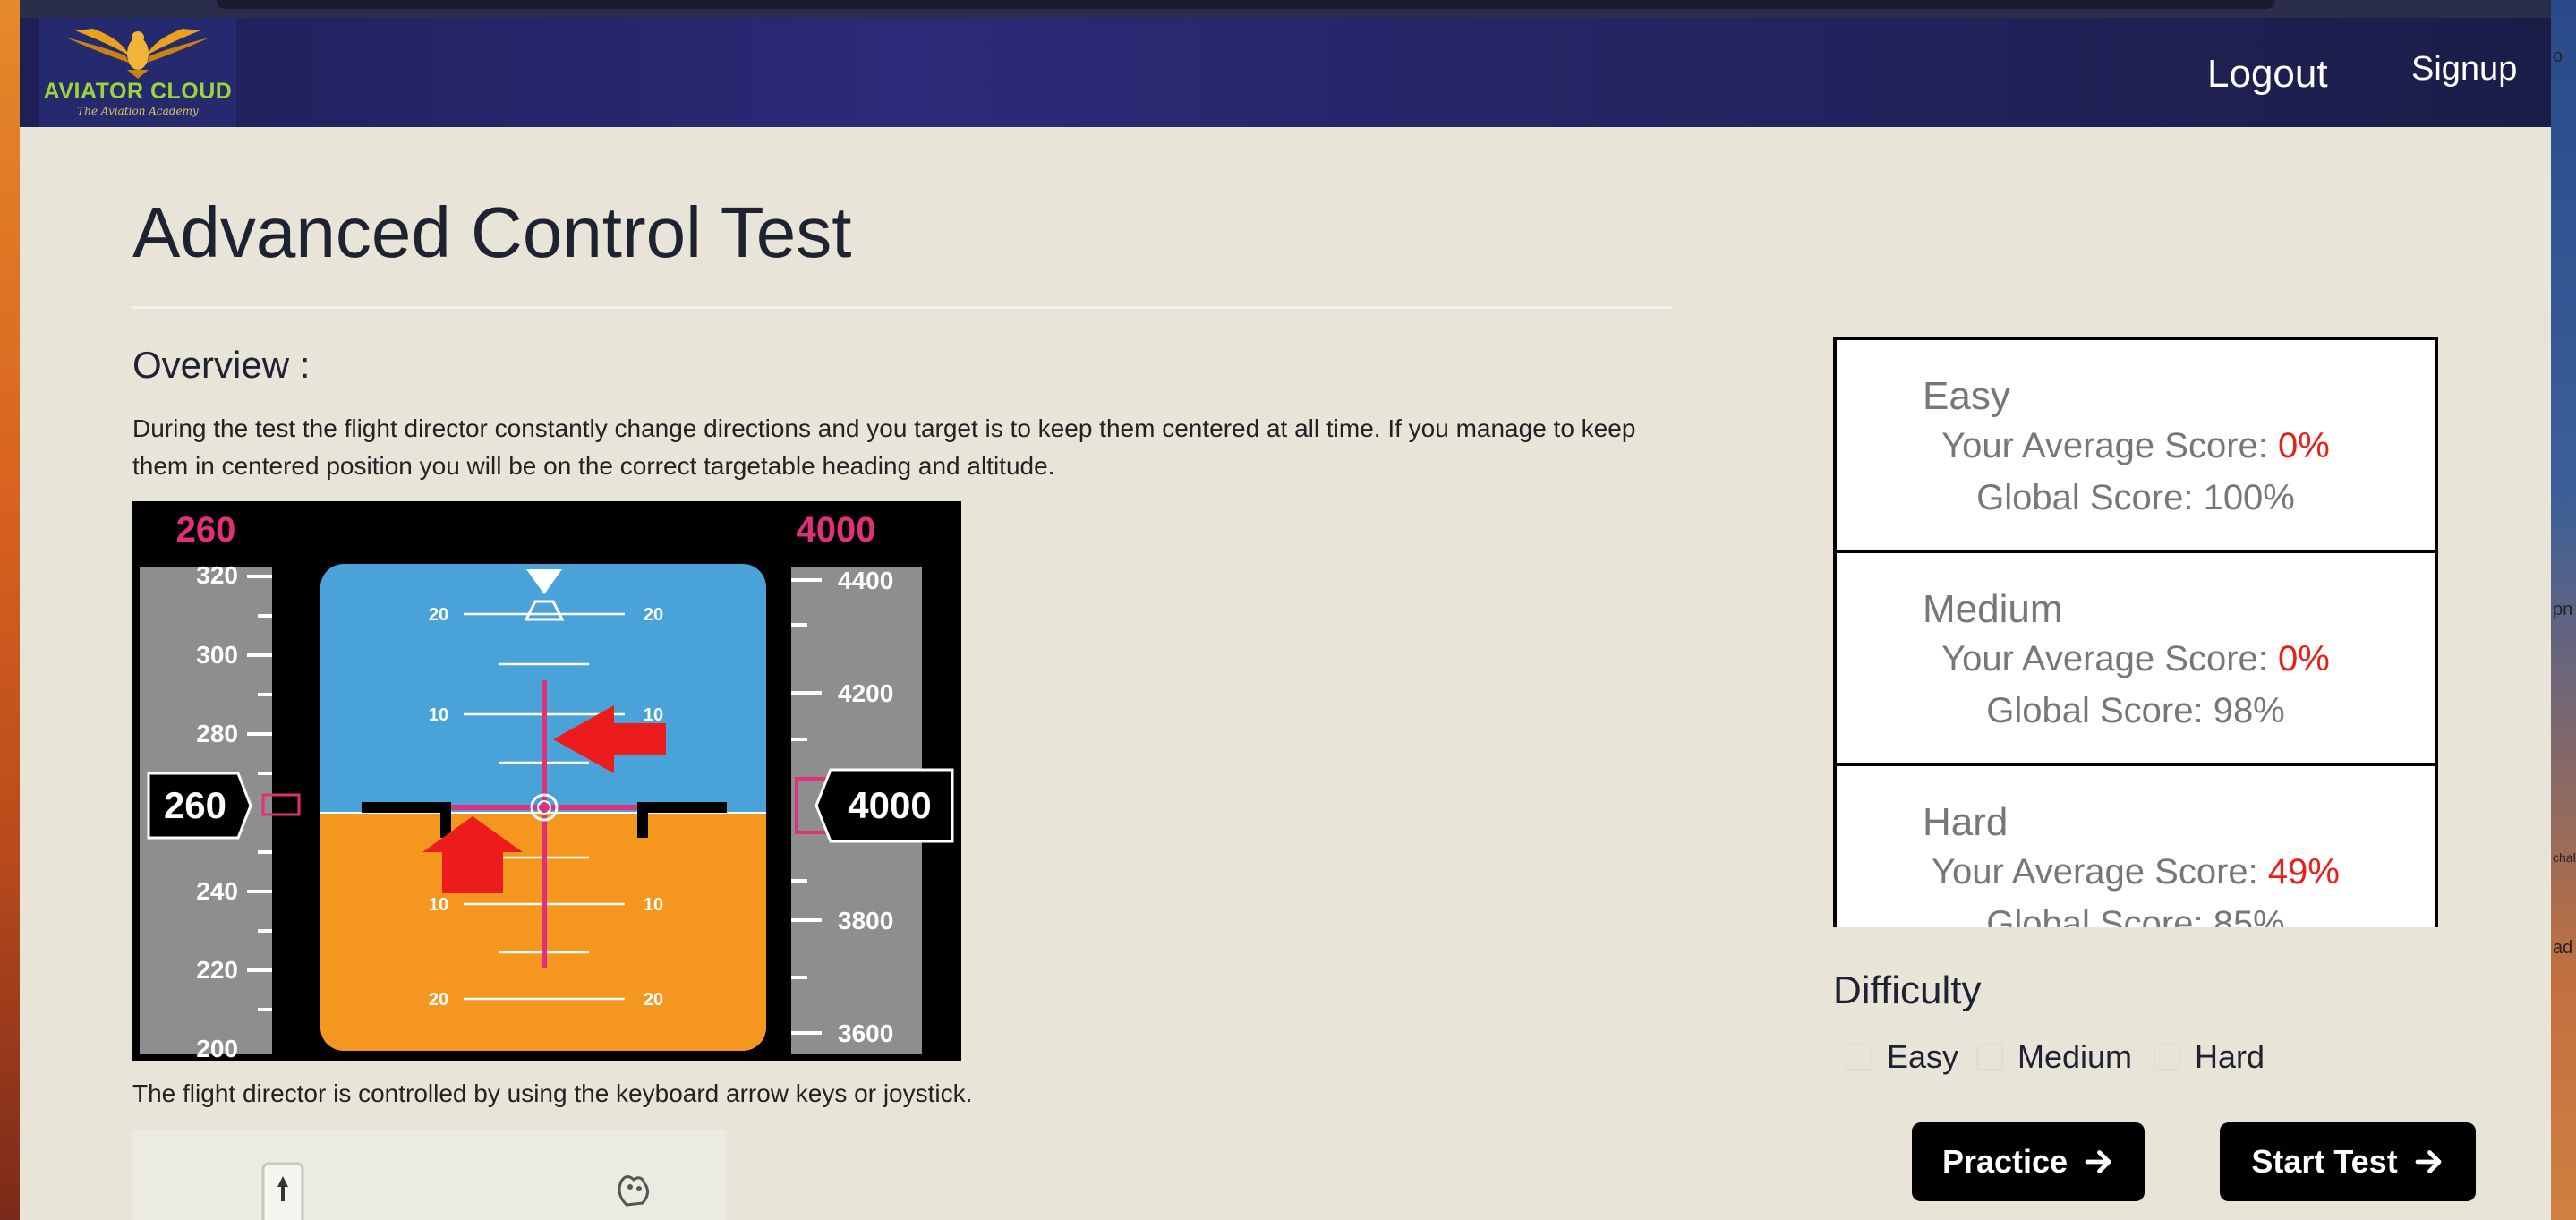 This screenshot has width=2576, height=1220. Describe the element at coordinates (2167, 1057) in the screenshot. I see `difficulty-hard-checkbox` at that location.